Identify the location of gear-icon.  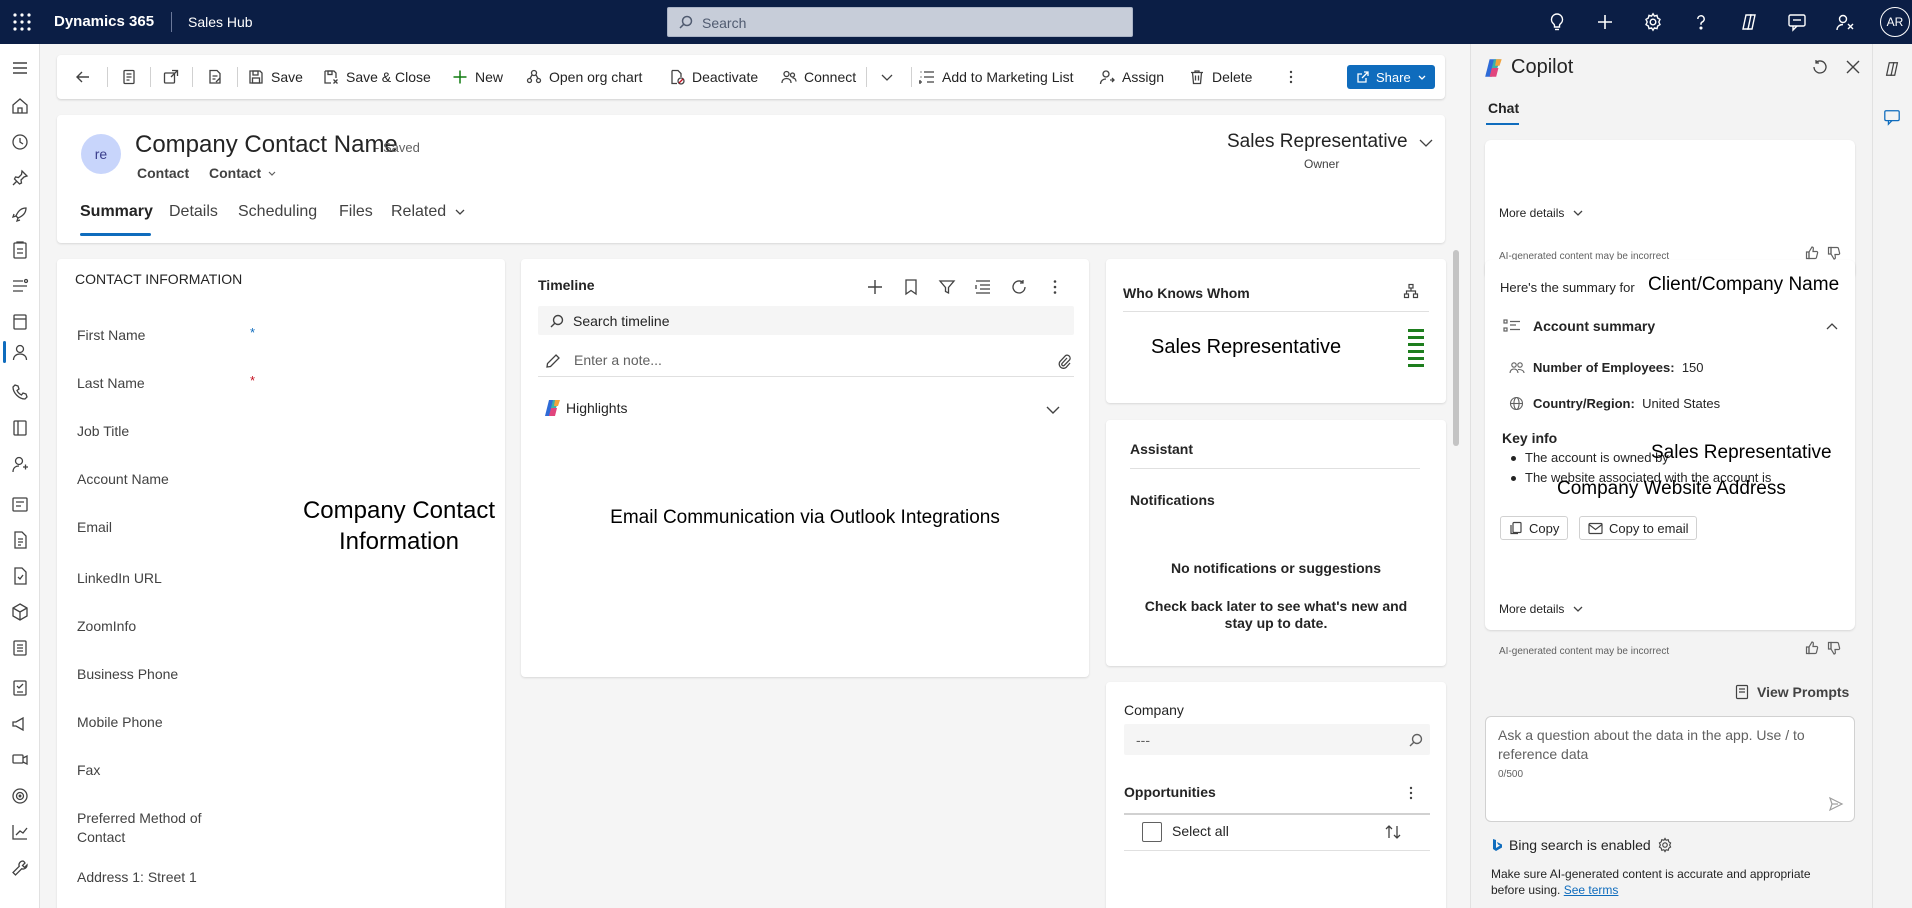
(1653, 22).